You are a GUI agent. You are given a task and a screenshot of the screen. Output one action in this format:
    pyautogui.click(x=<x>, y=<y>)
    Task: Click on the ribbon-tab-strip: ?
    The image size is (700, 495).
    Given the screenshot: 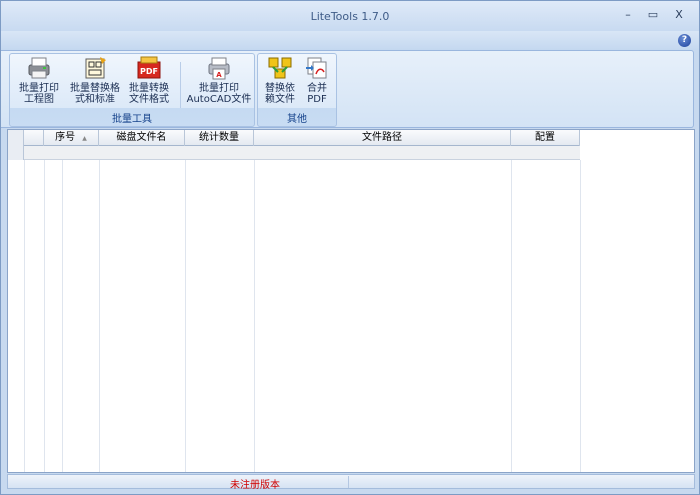 What is the action you would take?
    pyautogui.click(x=350, y=40)
    